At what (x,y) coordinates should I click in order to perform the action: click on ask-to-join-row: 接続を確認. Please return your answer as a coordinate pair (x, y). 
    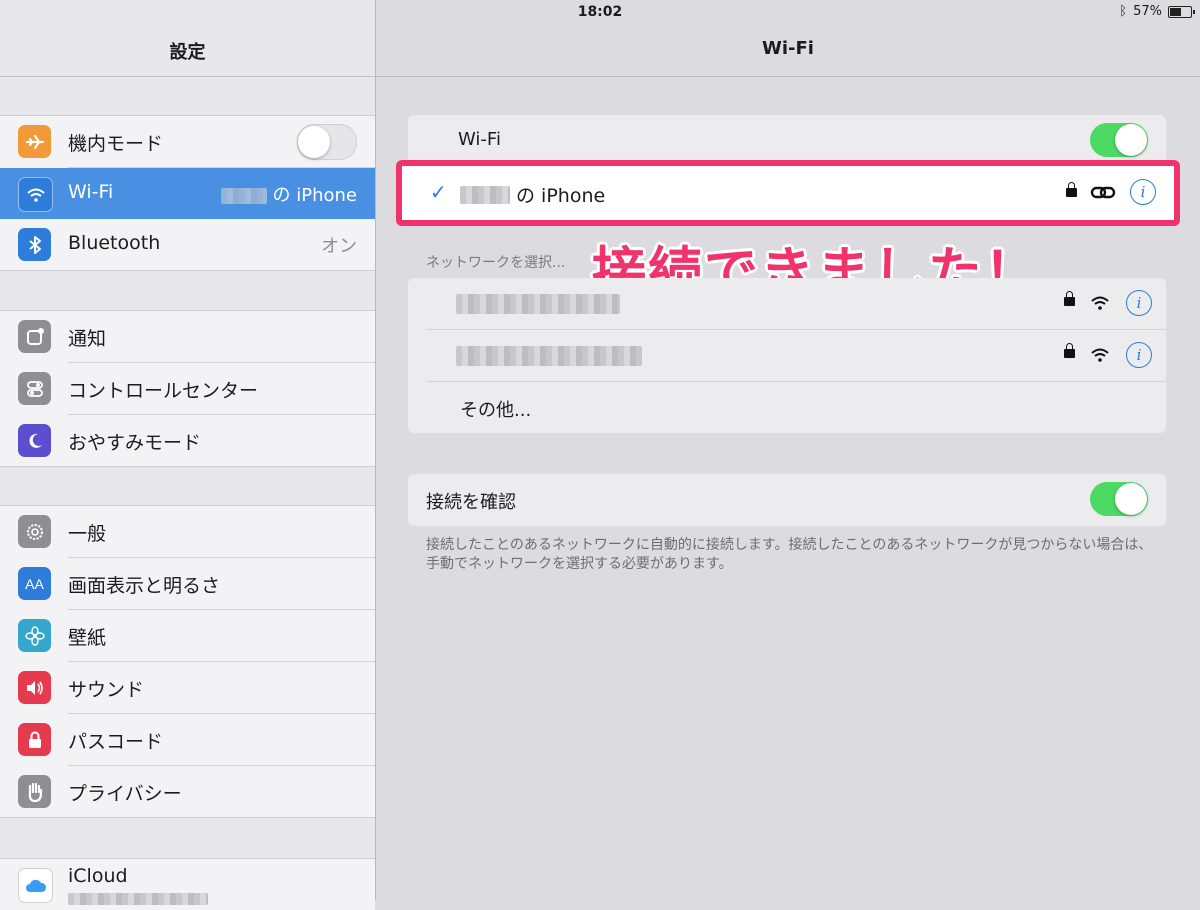
    Looking at the image, I should click on (796, 499).